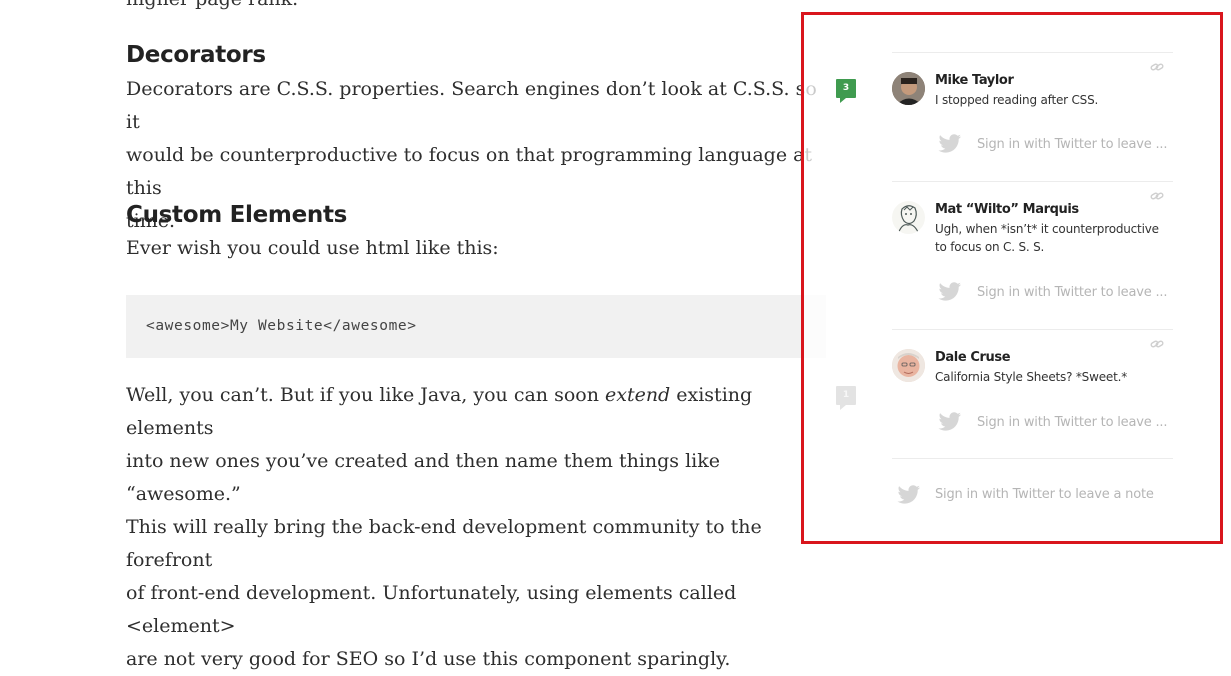  Describe the element at coordinates (1031, 377) in the screenshot. I see `comment-text: California Style Sheets? *Sweet.*` at that location.